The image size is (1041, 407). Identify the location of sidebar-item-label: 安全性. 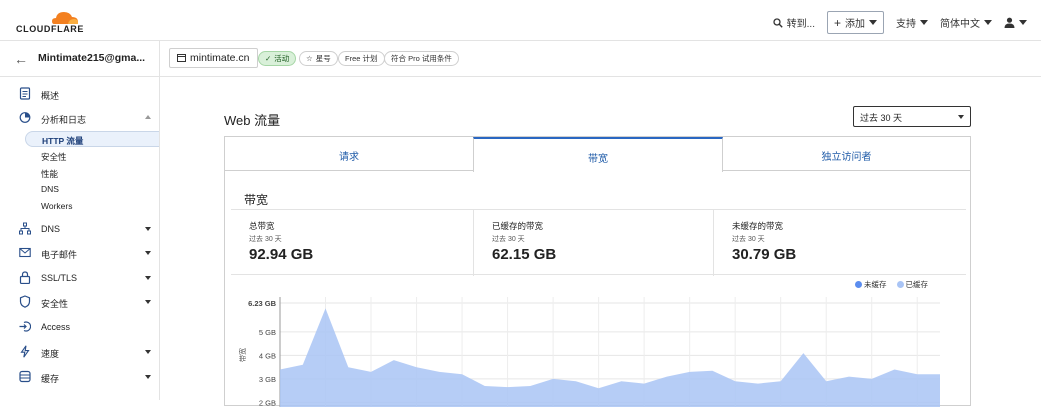
(55, 304).